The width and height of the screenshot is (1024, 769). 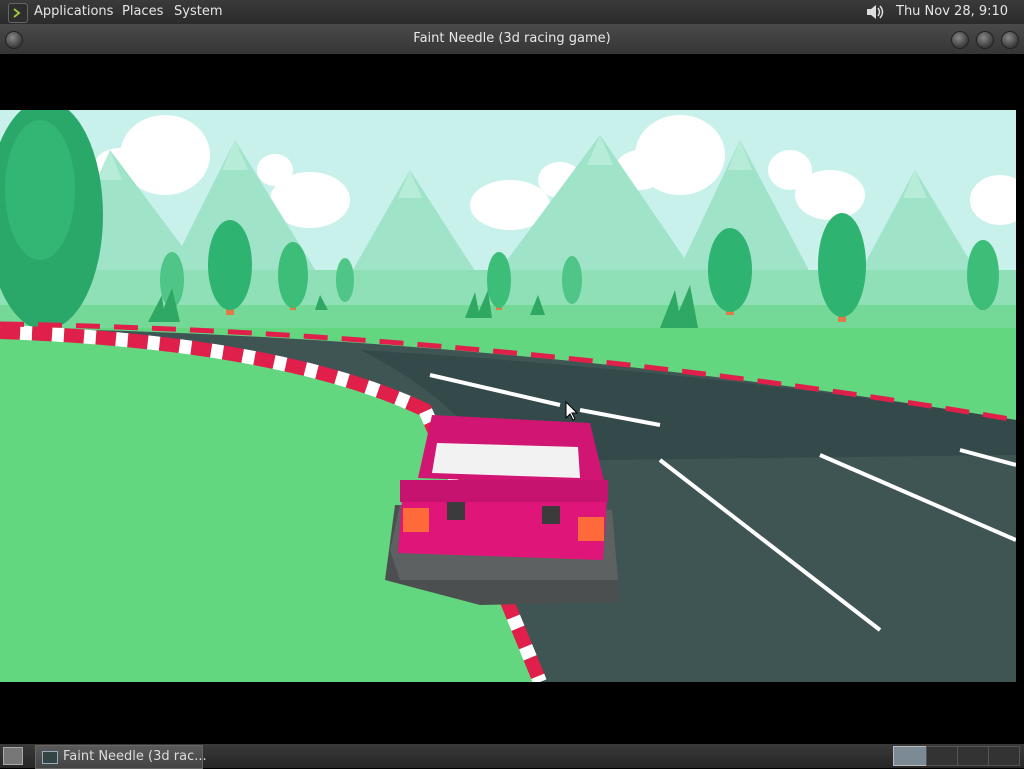 I want to click on clock: Thu Nov 28, 9:10 PM, so click(x=960, y=21).